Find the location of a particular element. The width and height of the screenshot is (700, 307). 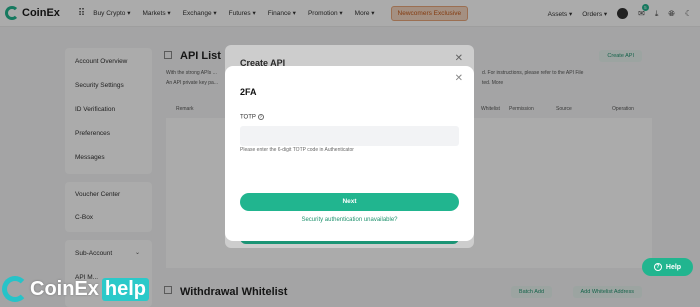

watermark-help: help is located at coordinates (125, 289).